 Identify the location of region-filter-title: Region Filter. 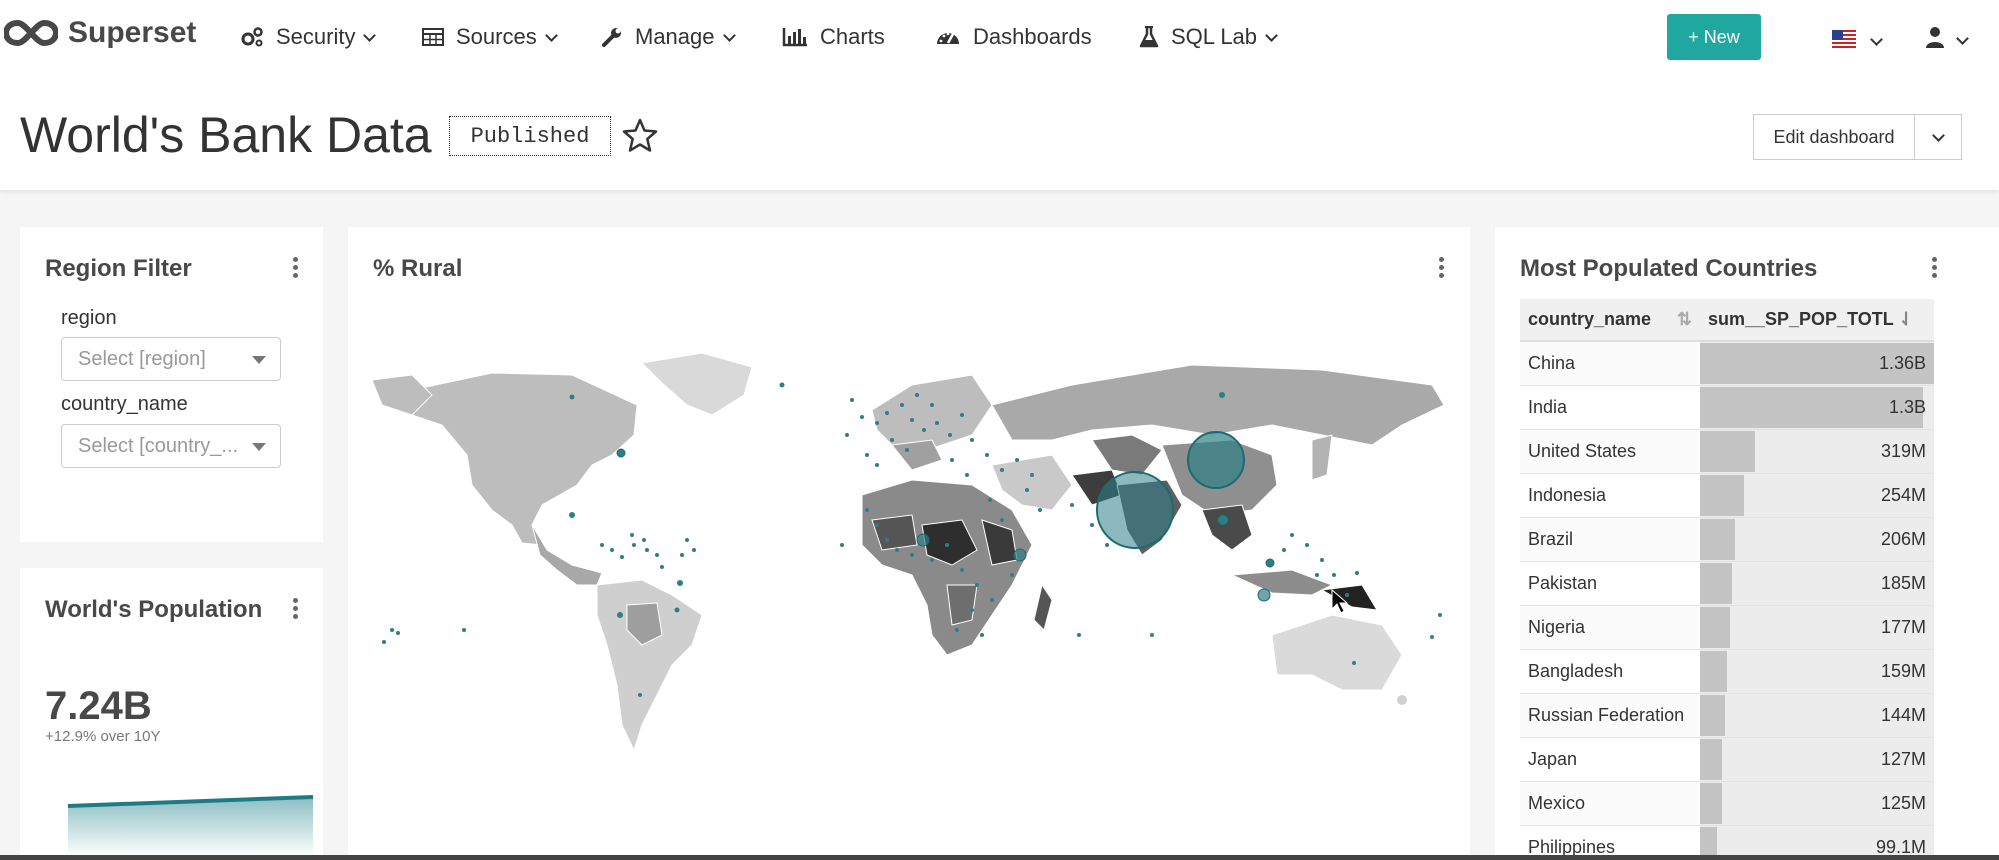
(118, 268).